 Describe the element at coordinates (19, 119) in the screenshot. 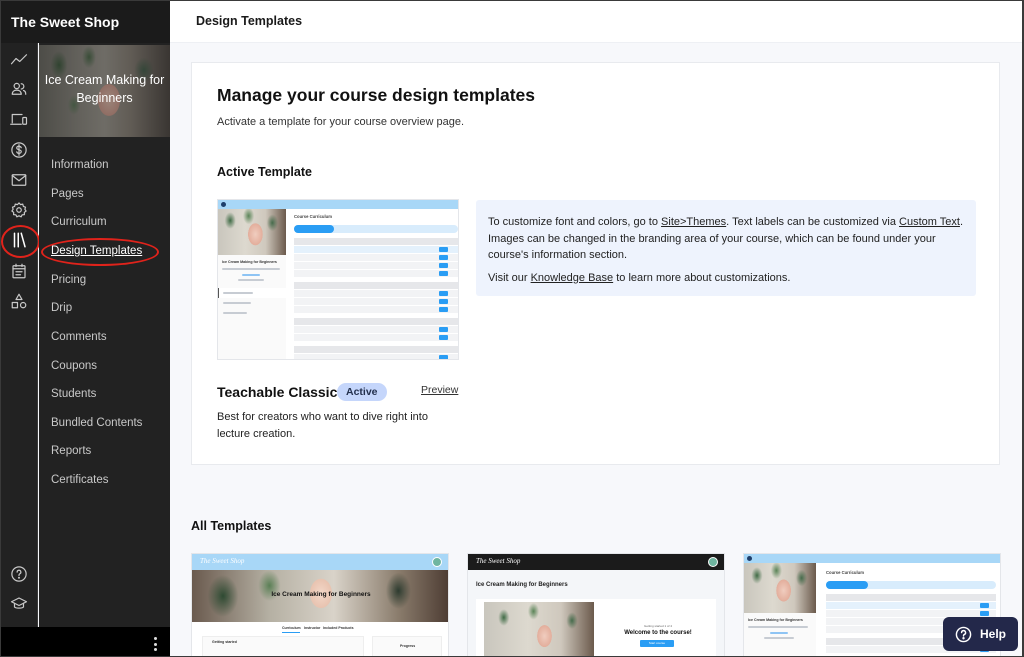

I see `devices-icon` at that location.